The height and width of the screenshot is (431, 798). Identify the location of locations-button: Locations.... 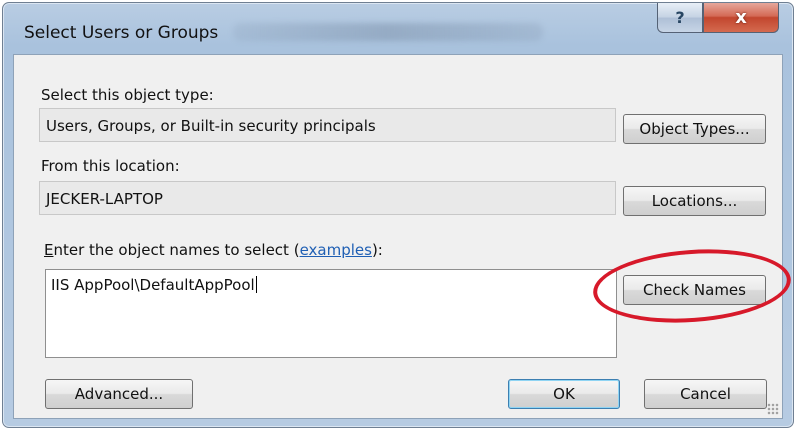
(694, 201).